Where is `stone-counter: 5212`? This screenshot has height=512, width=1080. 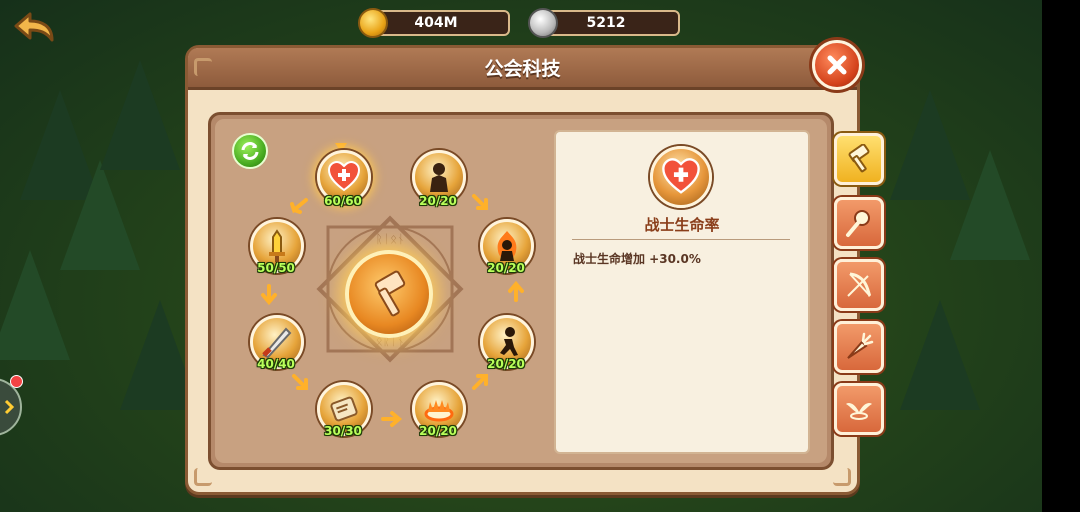
stone-counter: 5212 is located at coordinates (604, 23).